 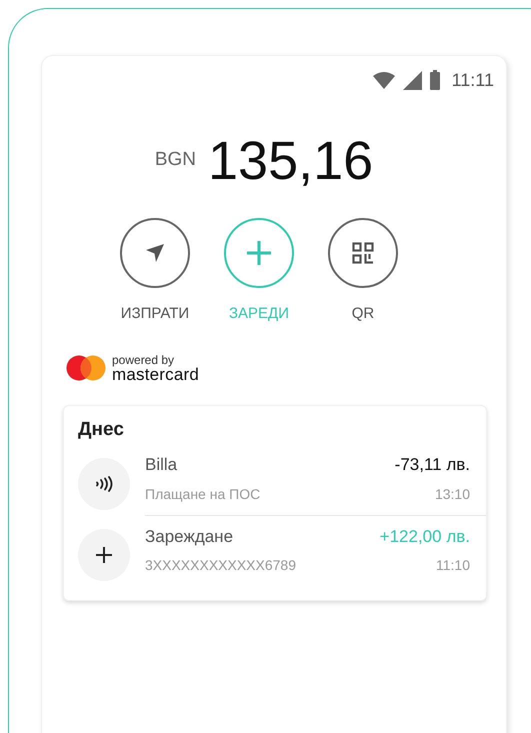 I want to click on transaction-detail: Плащане на ПОС, so click(x=203, y=494).